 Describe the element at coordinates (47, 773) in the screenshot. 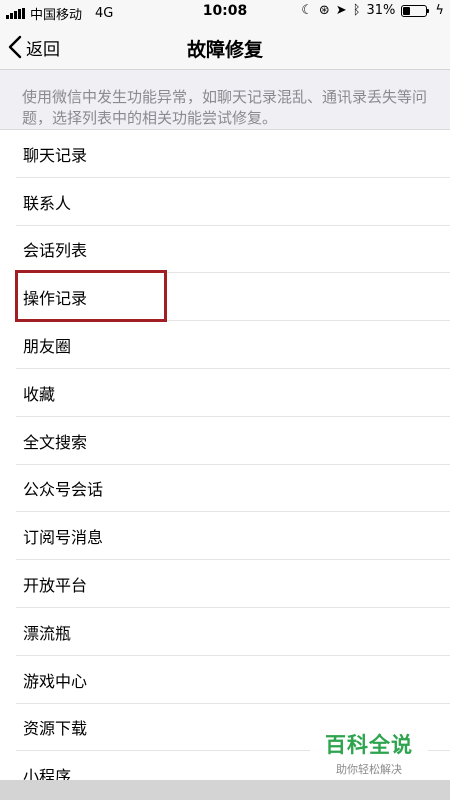

I see `list-item-label: 小程序` at that location.